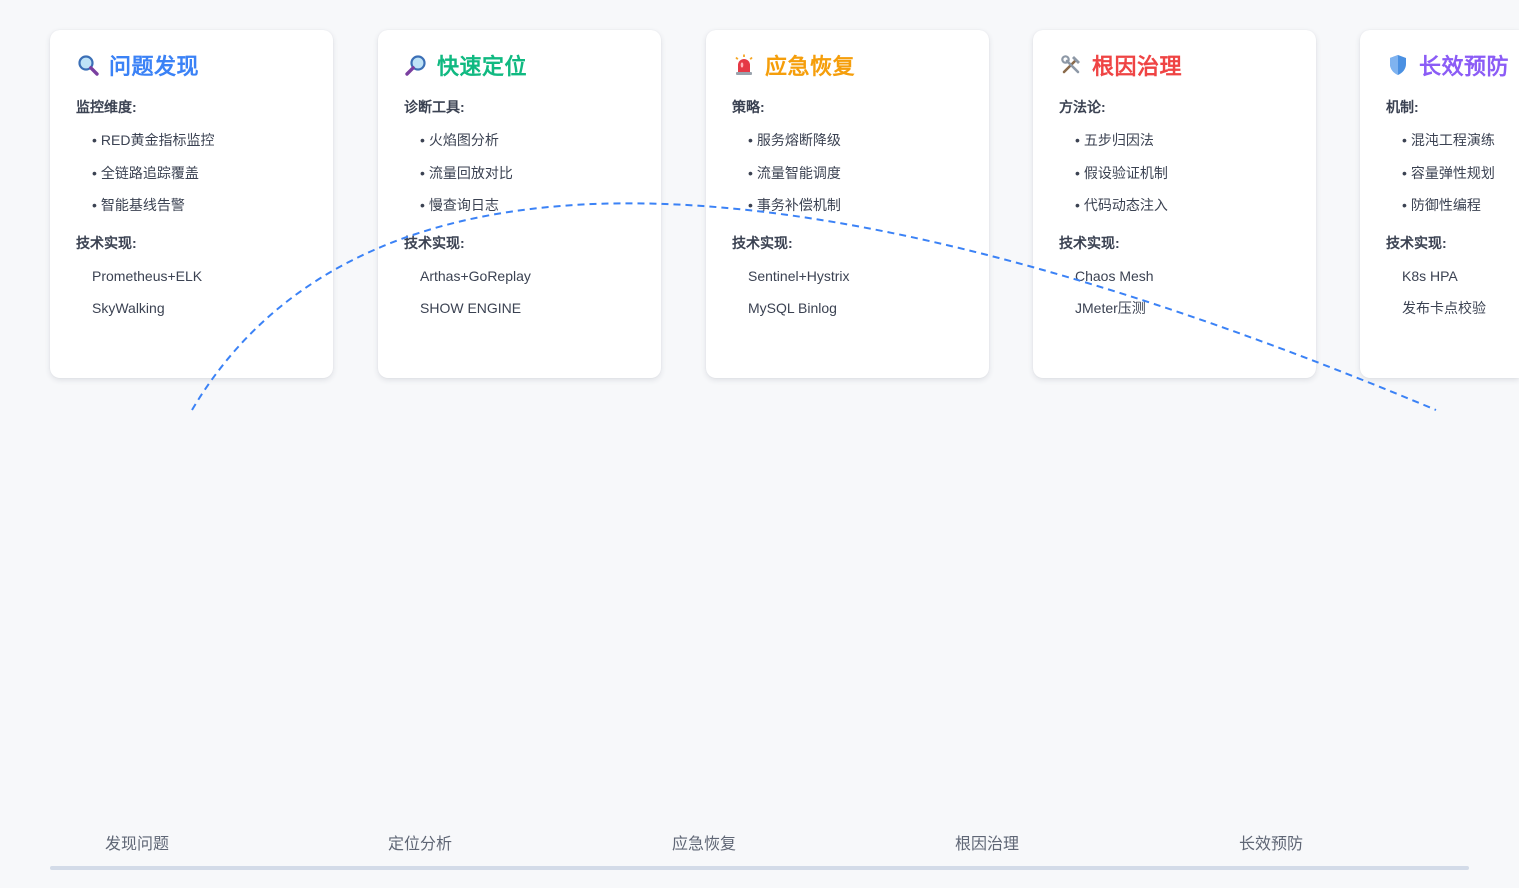 Image resolution: width=1519 pixels, height=888 pixels. I want to click on list-item: 发布卡点校验, so click(1444, 308).